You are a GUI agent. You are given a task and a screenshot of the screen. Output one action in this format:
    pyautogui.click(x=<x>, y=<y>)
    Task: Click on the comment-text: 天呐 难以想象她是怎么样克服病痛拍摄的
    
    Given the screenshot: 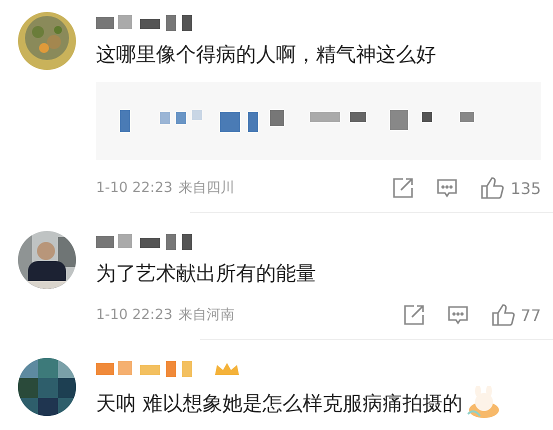 What is the action you would take?
    pyautogui.click(x=279, y=403)
    